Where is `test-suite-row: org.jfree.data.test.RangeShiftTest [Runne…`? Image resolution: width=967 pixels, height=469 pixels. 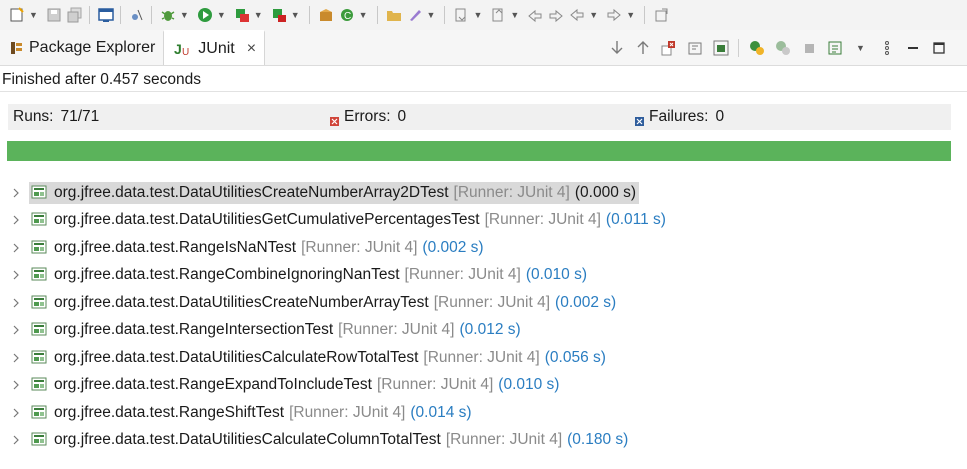 test-suite-row: org.jfree.data.test.RangeShiftTest [Runne… is located at coordinates (483, 413).